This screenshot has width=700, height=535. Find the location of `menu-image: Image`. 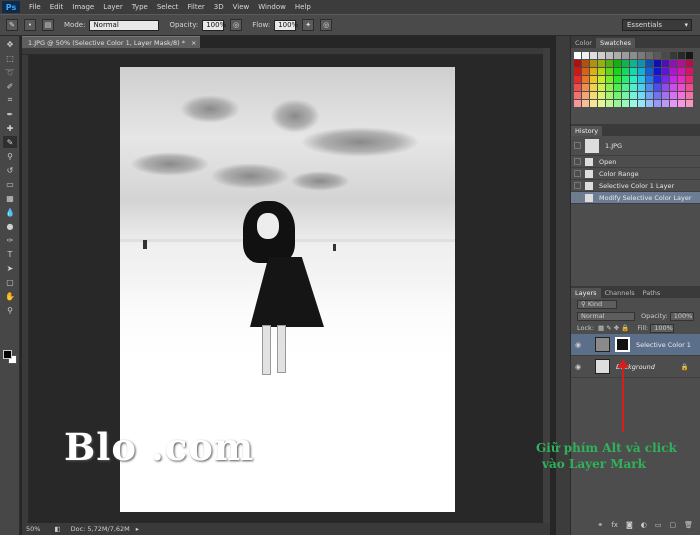

menu-image: Image is located at coordinates (83, 7).